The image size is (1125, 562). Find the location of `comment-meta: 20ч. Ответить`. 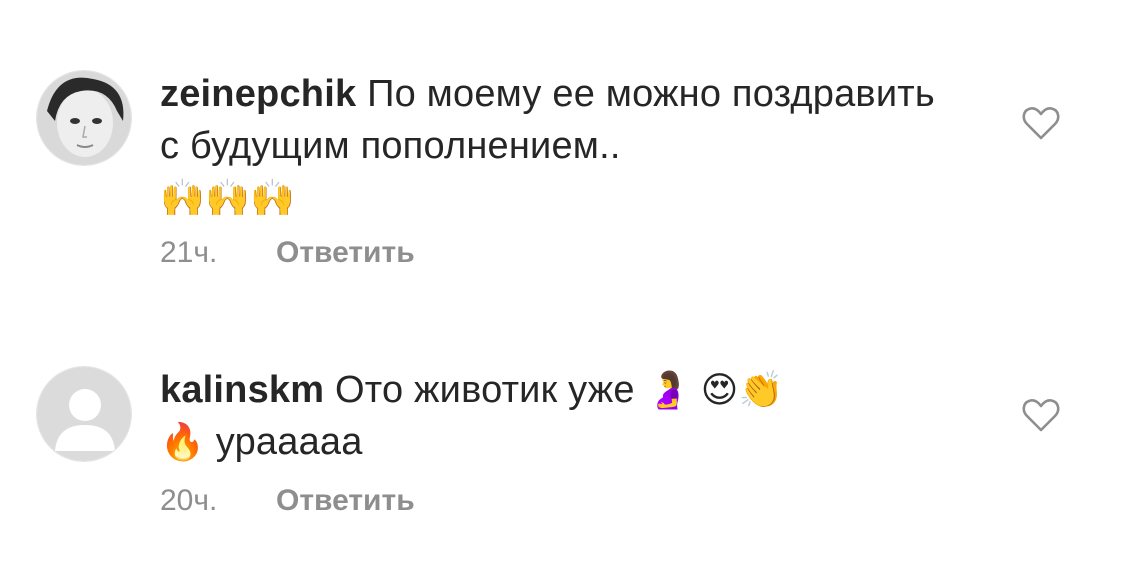

comment-meta: 20ч. Ответить is located at coordinates (287, 501).